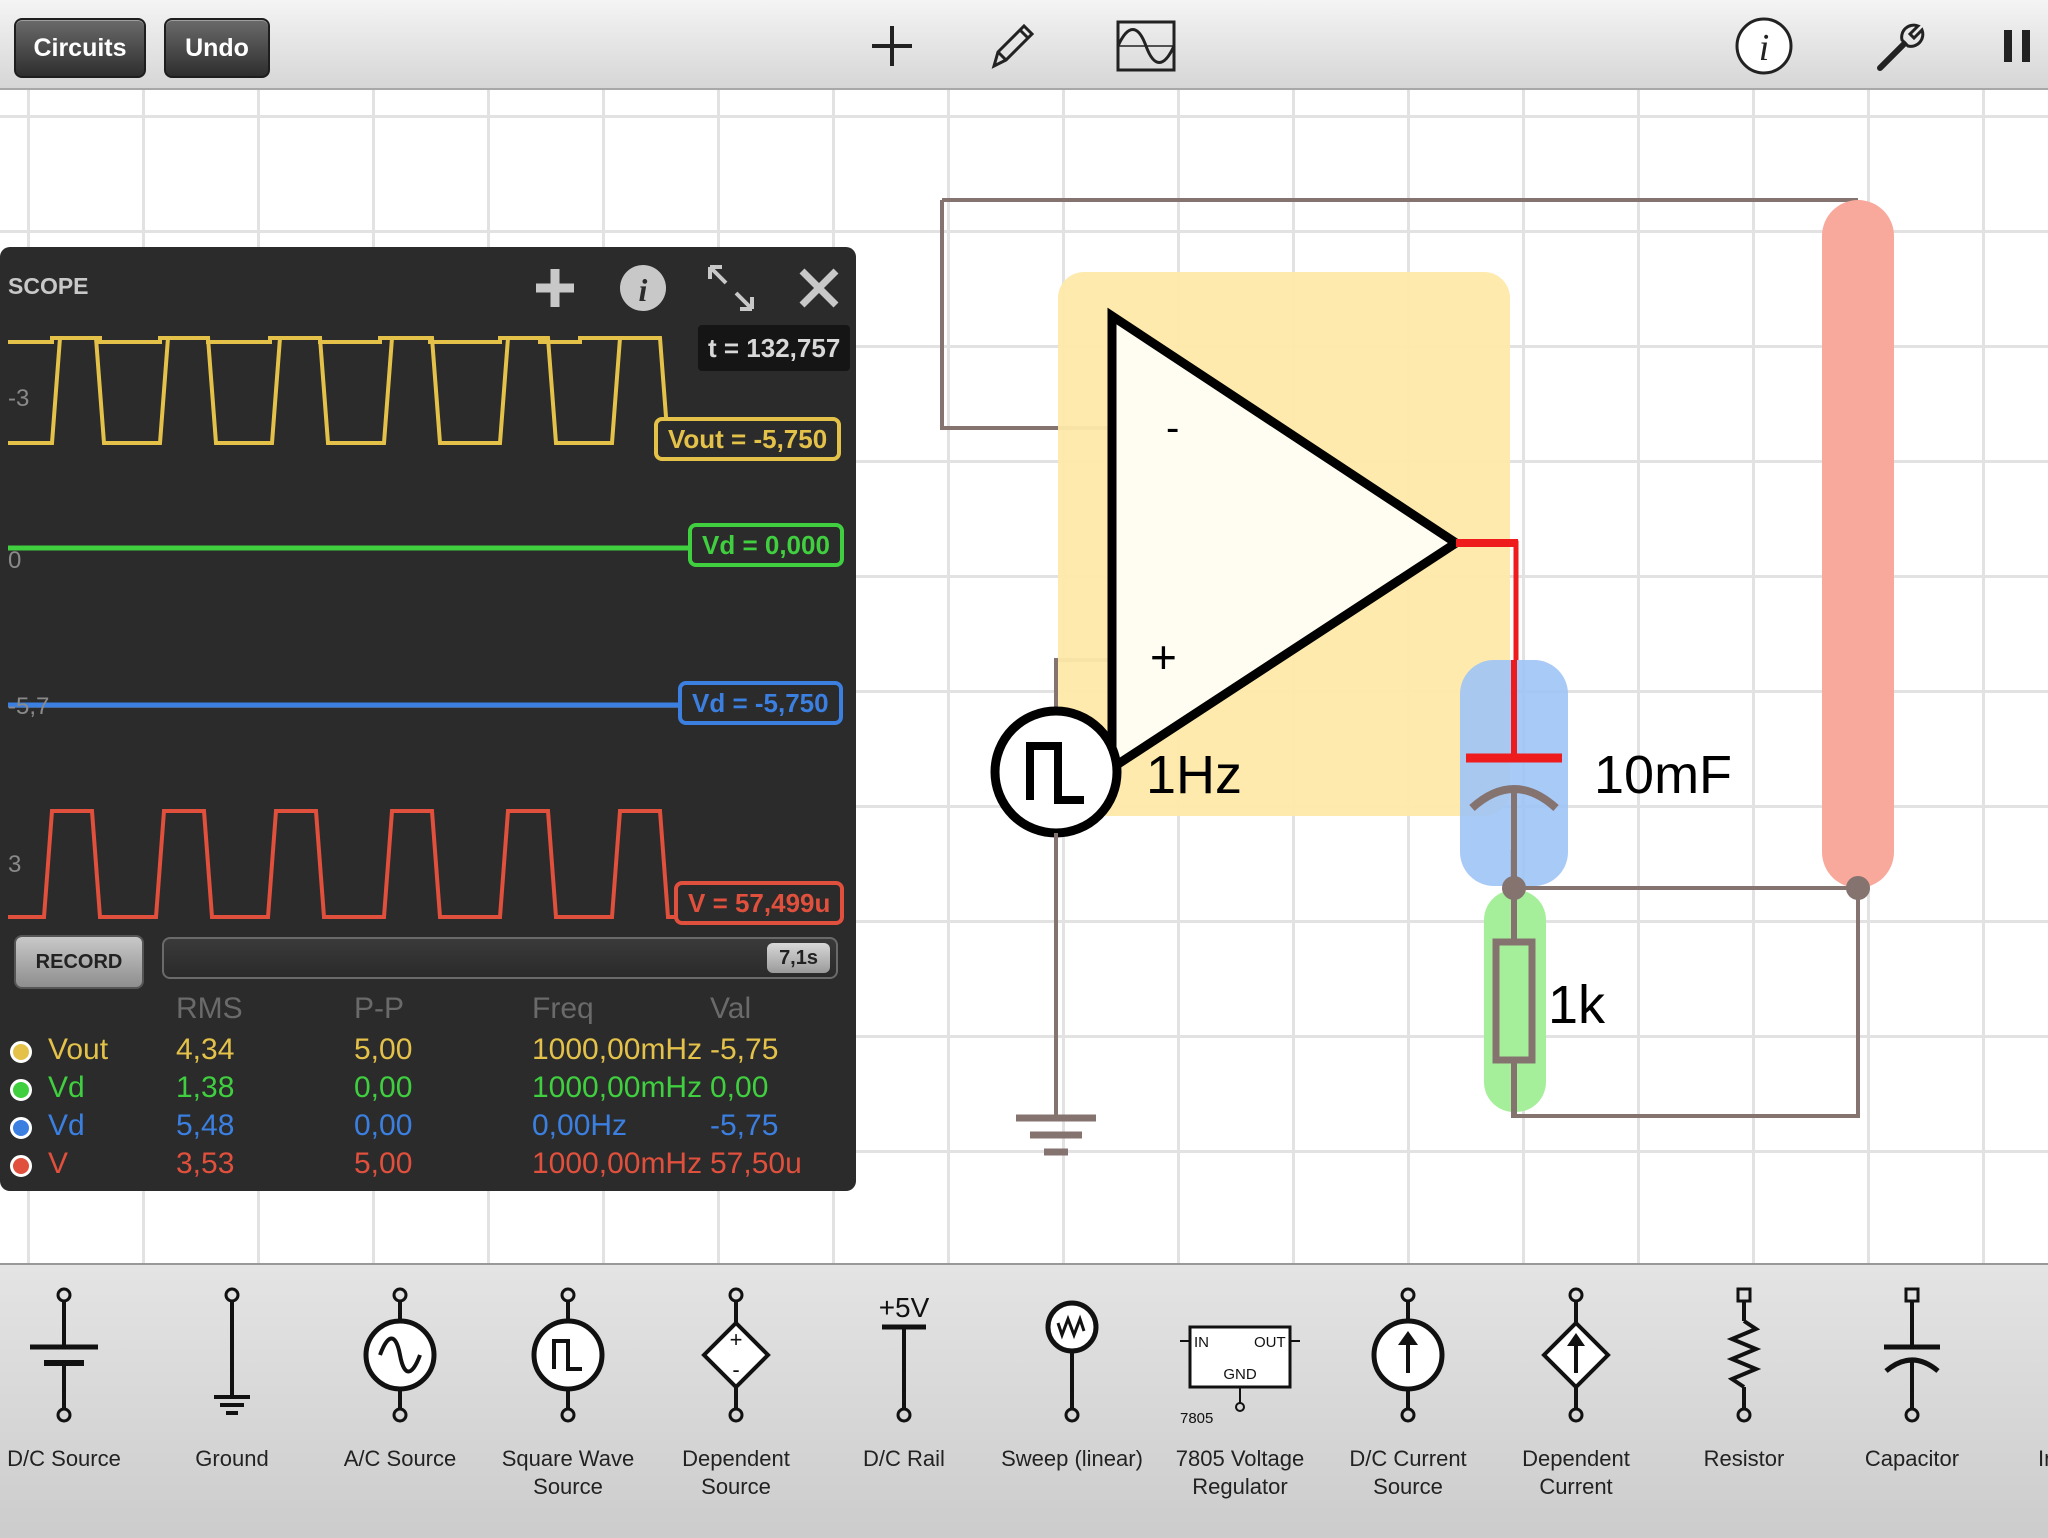 The image size is (2048, 1538). I want to click on info-icon: i, so click(1764, 46).